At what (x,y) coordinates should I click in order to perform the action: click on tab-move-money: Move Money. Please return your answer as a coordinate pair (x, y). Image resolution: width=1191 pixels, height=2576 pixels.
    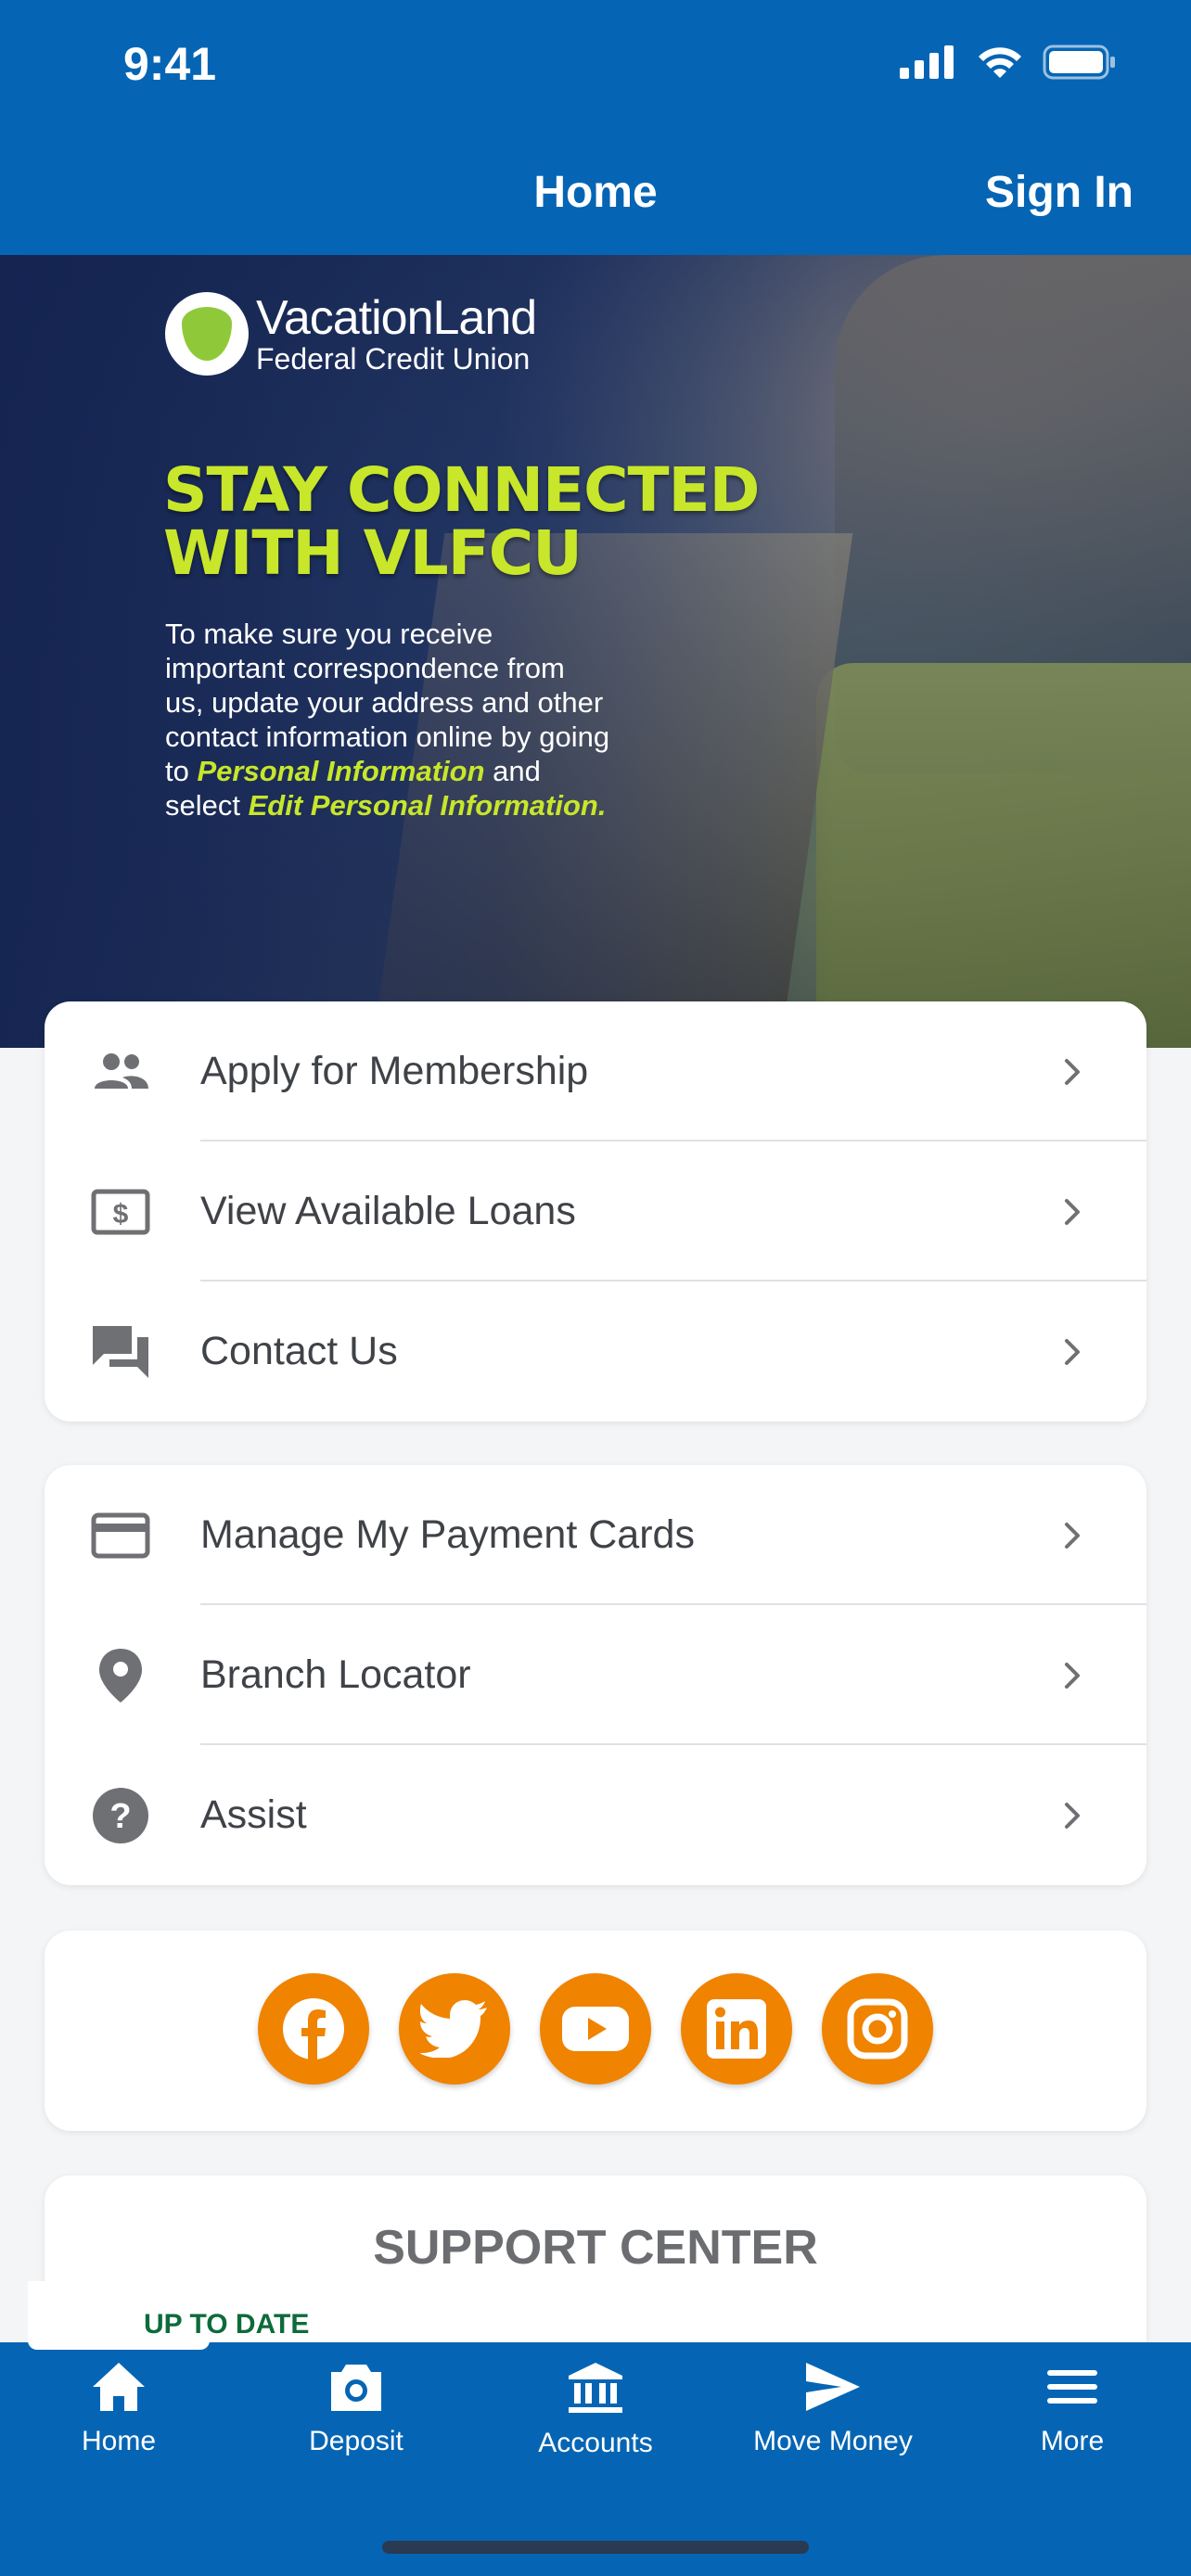
    Looking at the image, I should click on (833, 2409).